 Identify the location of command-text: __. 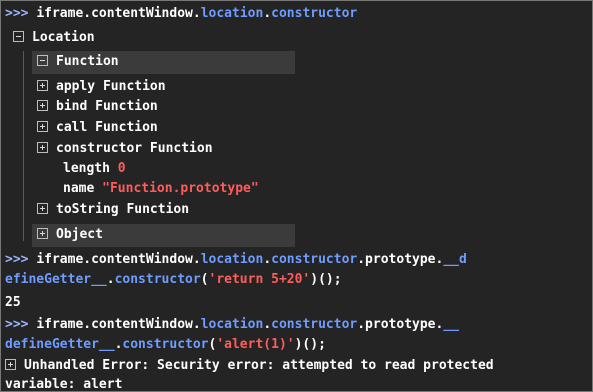
(451, 324).